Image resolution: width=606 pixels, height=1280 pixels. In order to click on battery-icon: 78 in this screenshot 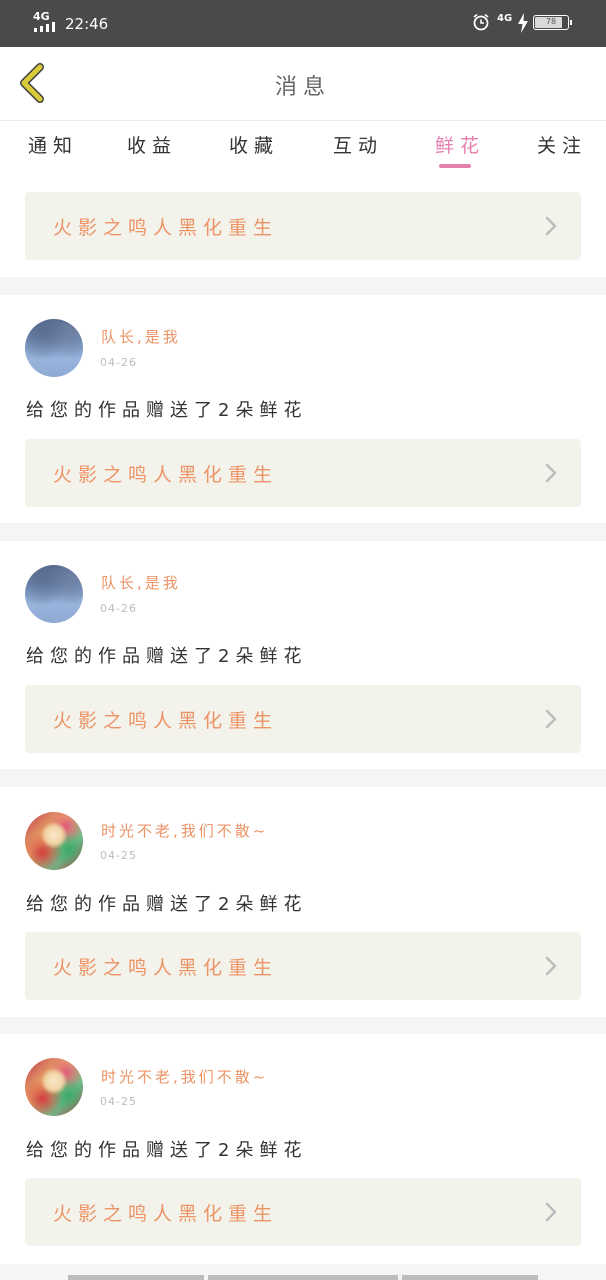, I will do `click(552, 22)`.